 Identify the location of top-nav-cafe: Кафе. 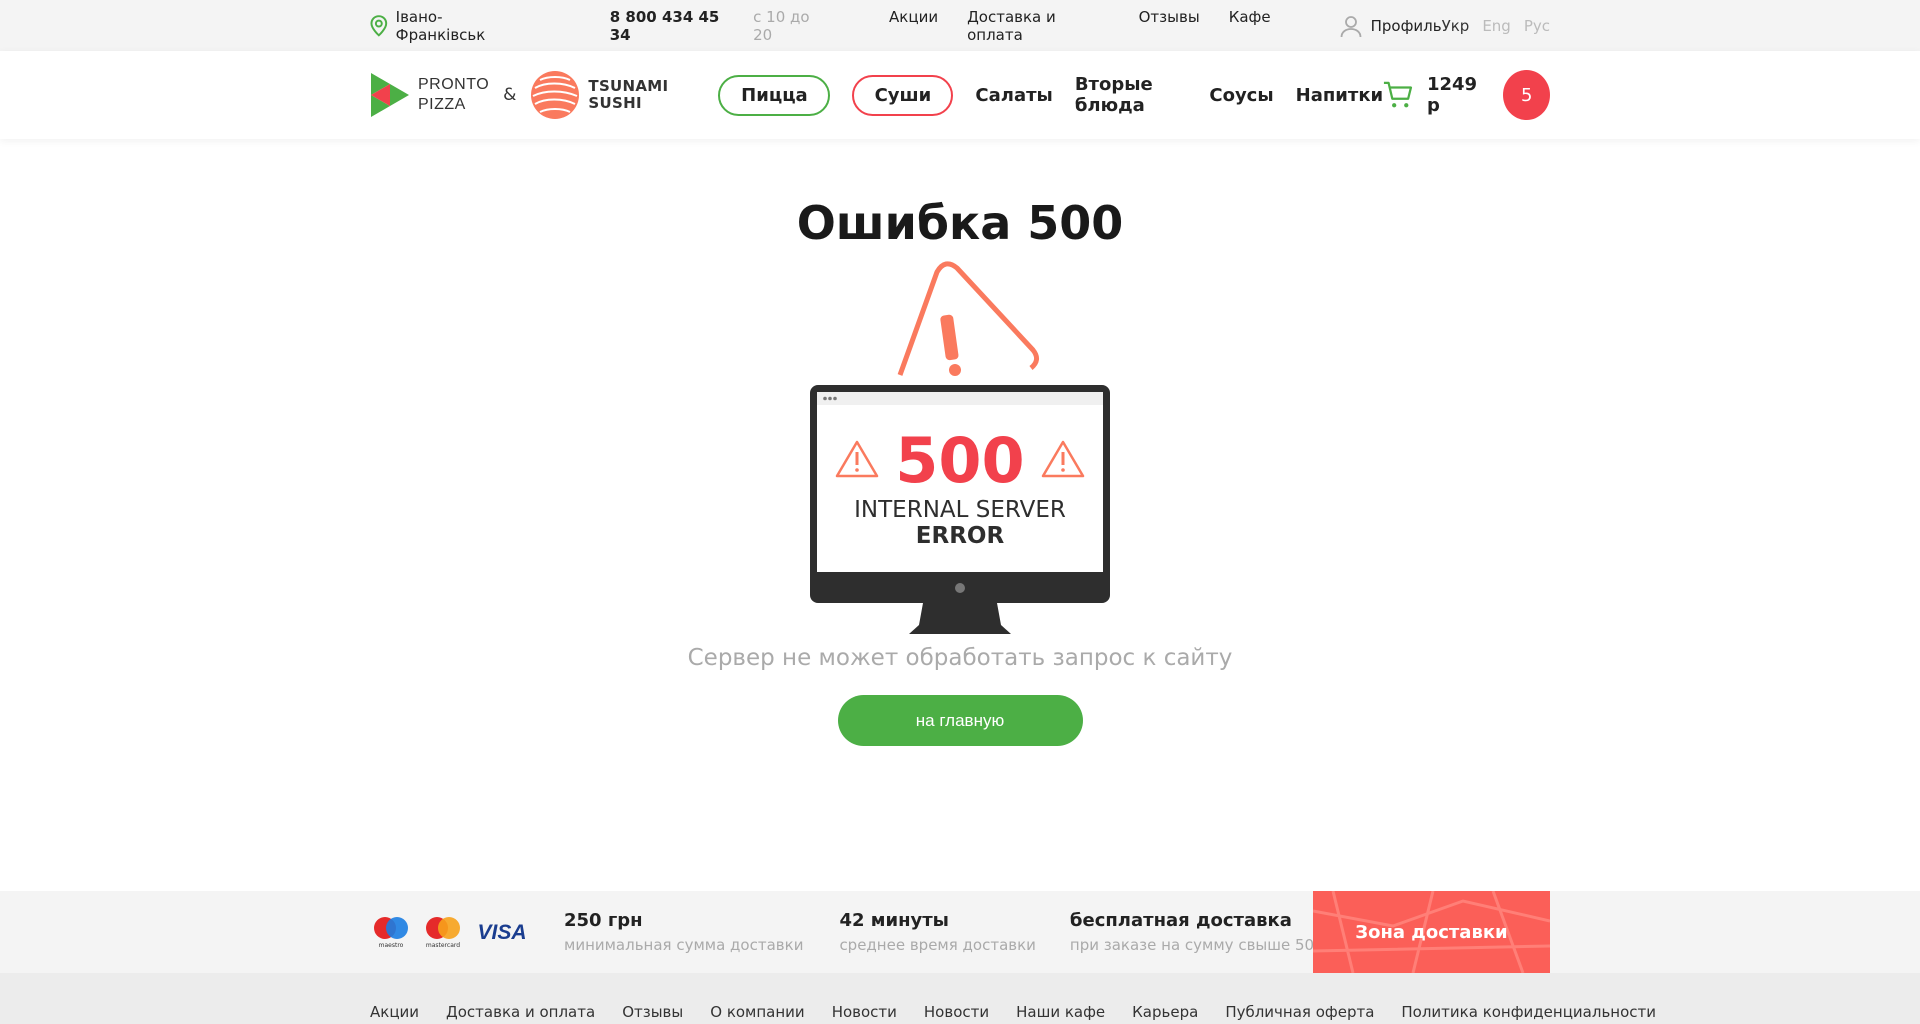
(1250, 26).